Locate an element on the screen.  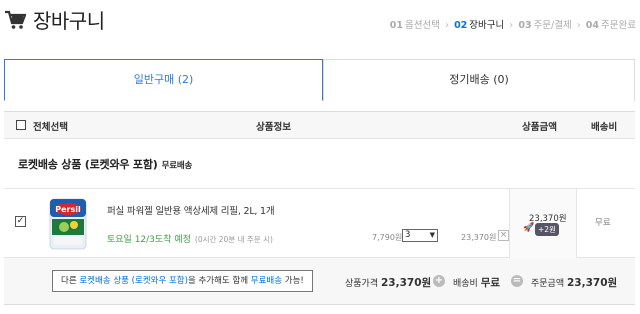
product-info-header: 상품정보 is located at coordinates (273, 127).